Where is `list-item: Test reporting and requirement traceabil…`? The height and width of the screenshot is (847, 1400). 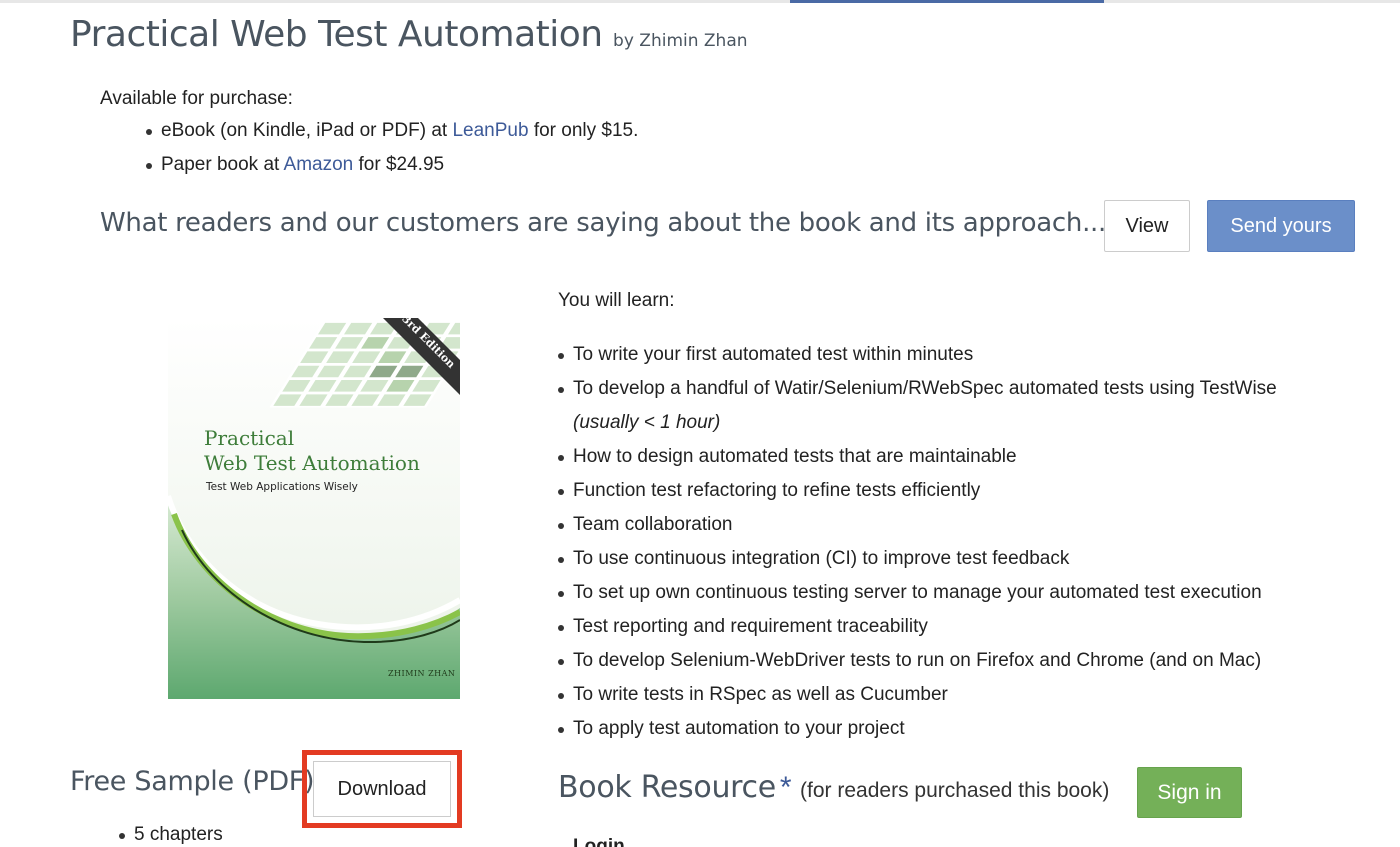
list-item: Test reporting and requirement traceabil… is located at coordinates (917, 627).